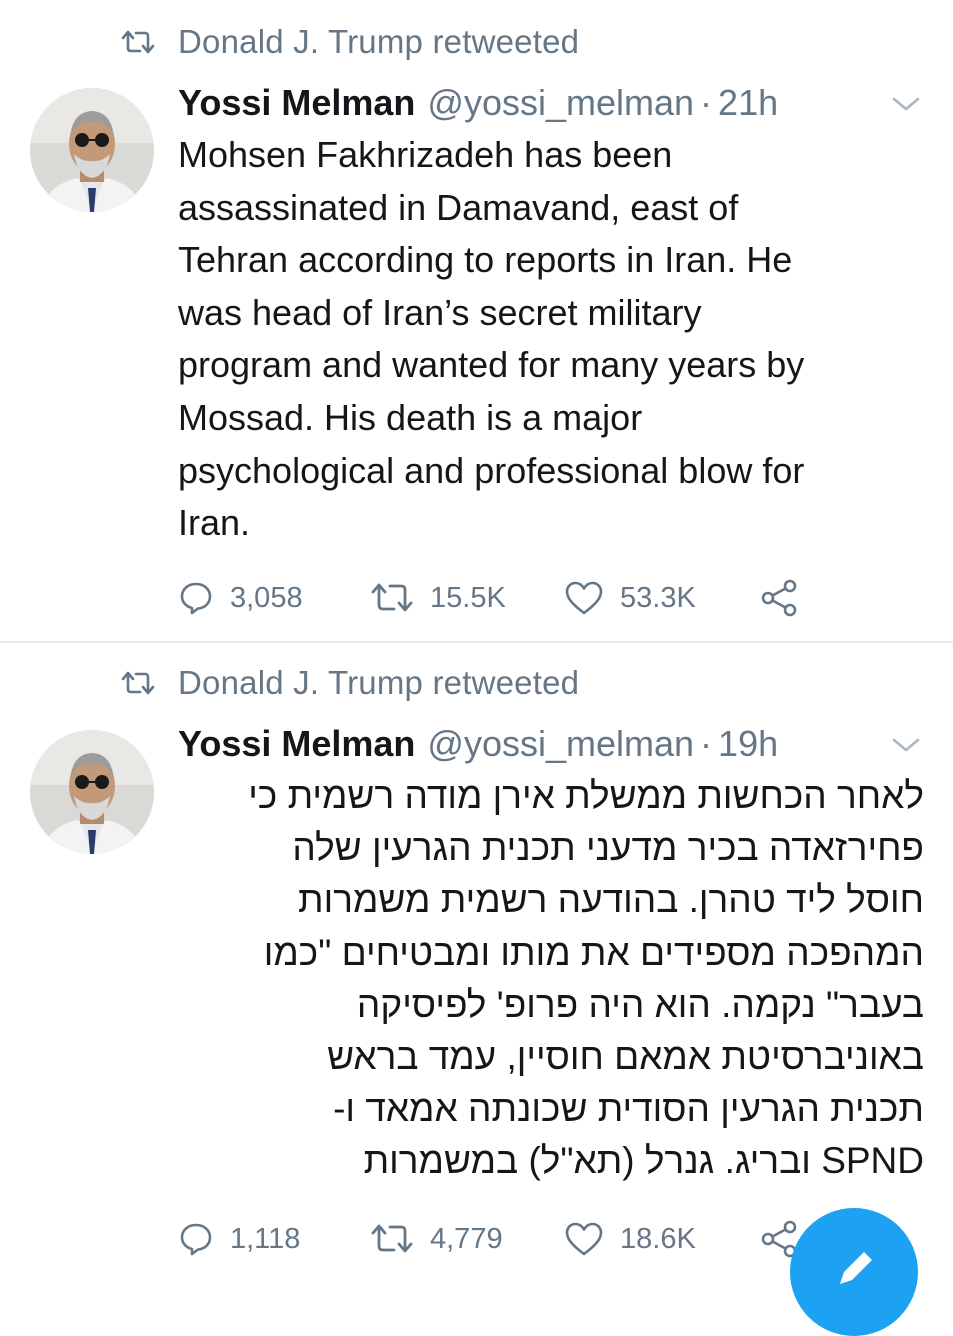 The width and height of the screenshot is (953, 1336). I want to click on like-button: 18.6K, so click(630, 1239).